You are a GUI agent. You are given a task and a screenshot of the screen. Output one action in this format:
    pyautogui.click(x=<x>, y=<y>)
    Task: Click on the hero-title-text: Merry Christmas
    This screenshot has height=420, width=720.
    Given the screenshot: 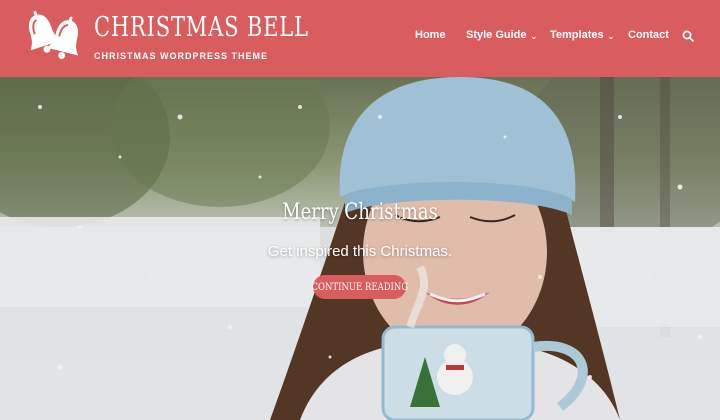 What is the action you would take?
    pyautogui.click(x=360, y=212)
    